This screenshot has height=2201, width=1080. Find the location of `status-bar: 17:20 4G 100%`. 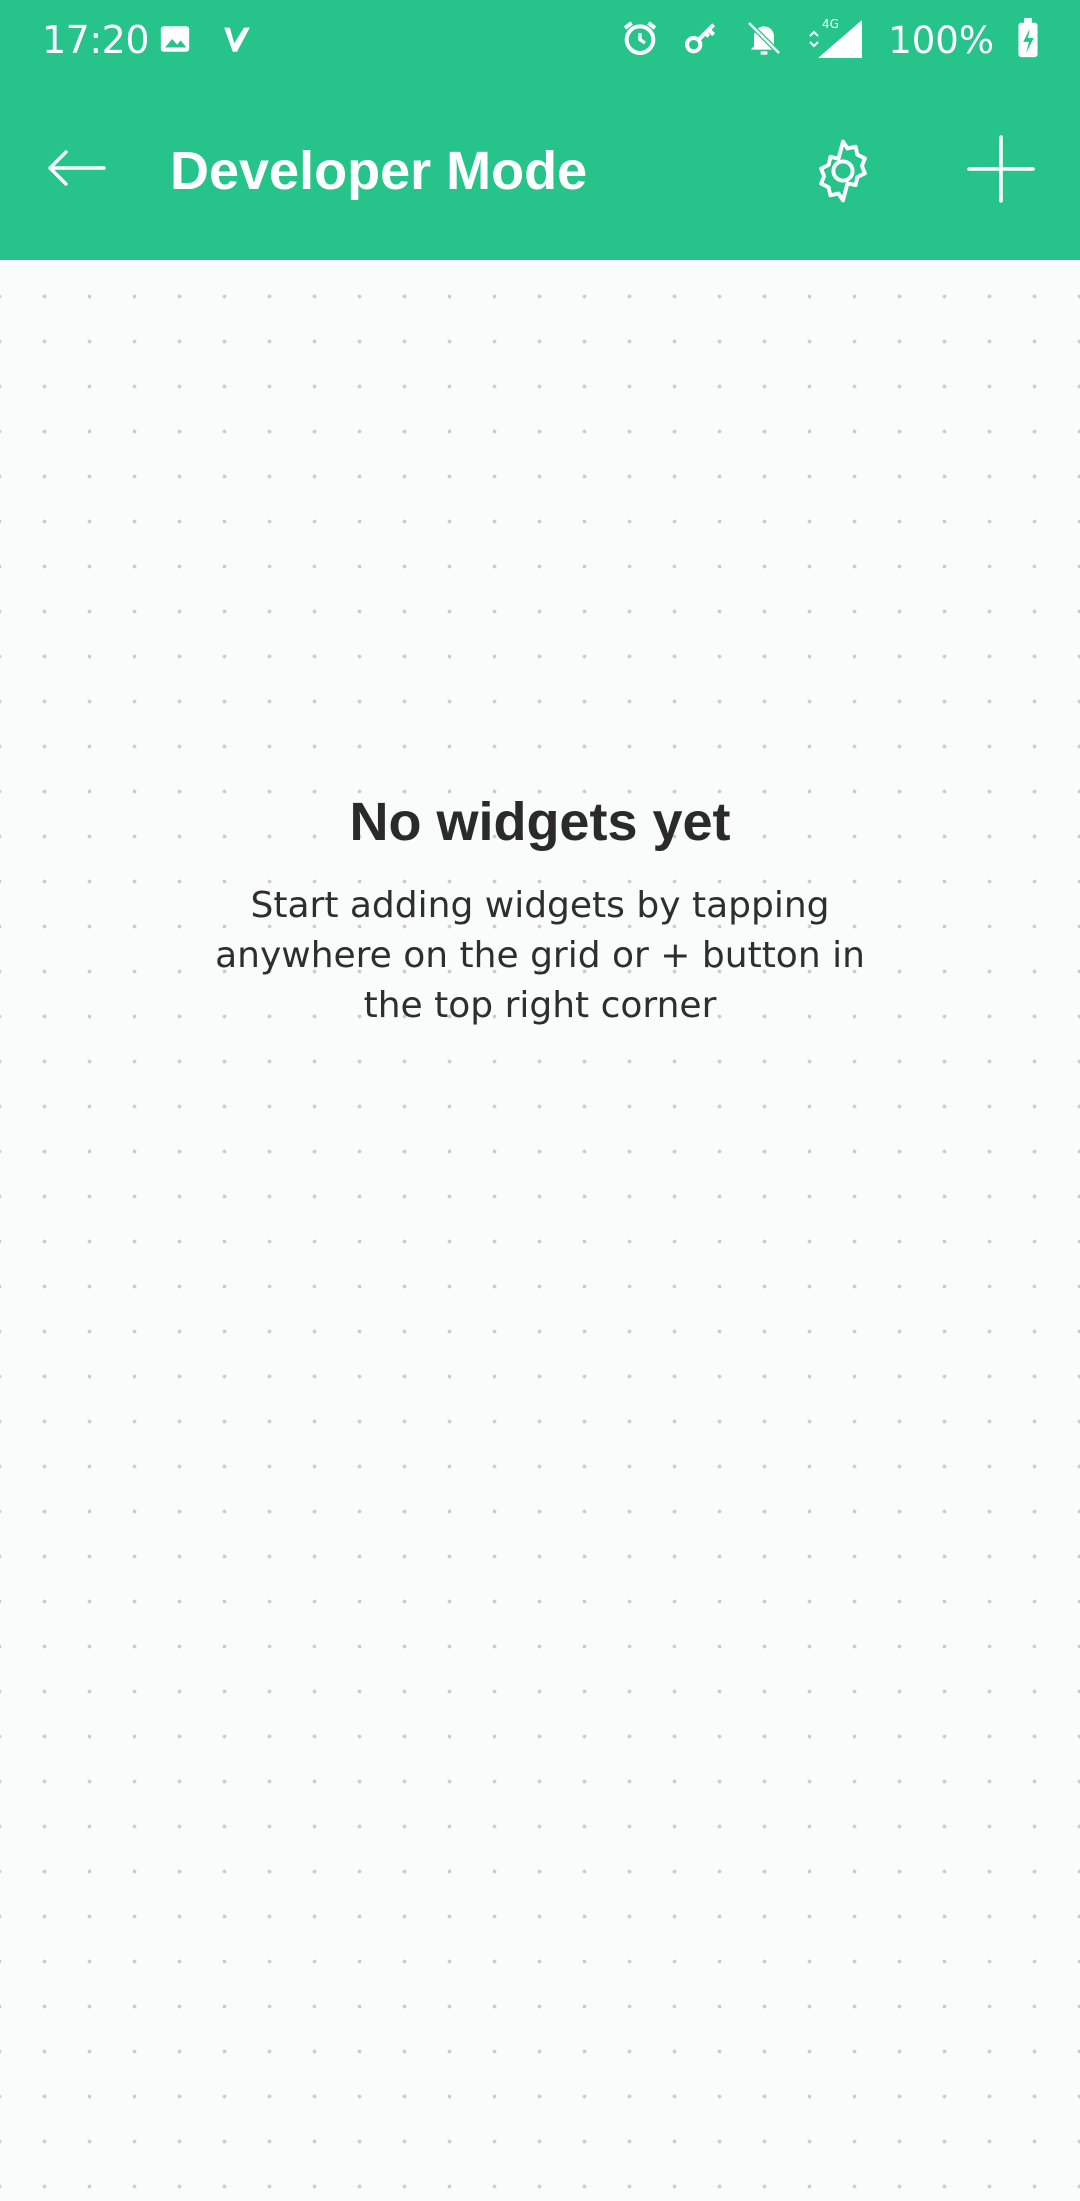

status-bar: 17:20 4G 100% is located at coordinates (540, 40).